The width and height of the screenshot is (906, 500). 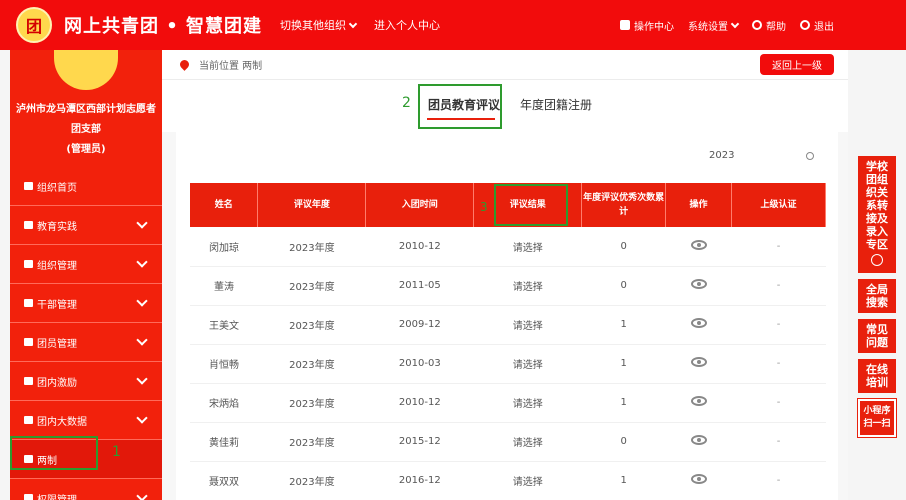 What do you see at coordinates (877, 260) in the screenshot?
I see `chevron-down-circle-icon` at bounding box center [877, 260].